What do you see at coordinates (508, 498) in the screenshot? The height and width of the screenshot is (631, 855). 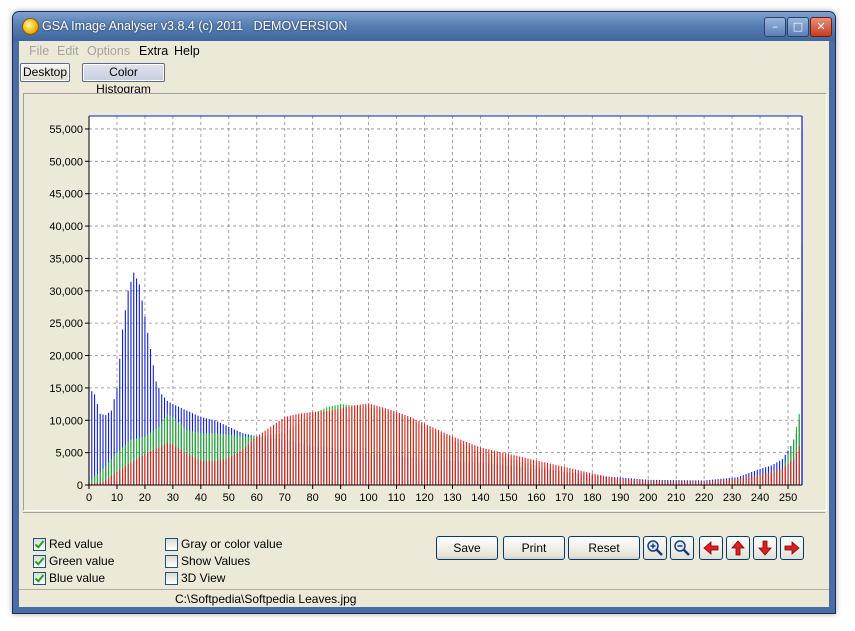 I see `x-tick-label: 150` at bounding box center [508, 498].